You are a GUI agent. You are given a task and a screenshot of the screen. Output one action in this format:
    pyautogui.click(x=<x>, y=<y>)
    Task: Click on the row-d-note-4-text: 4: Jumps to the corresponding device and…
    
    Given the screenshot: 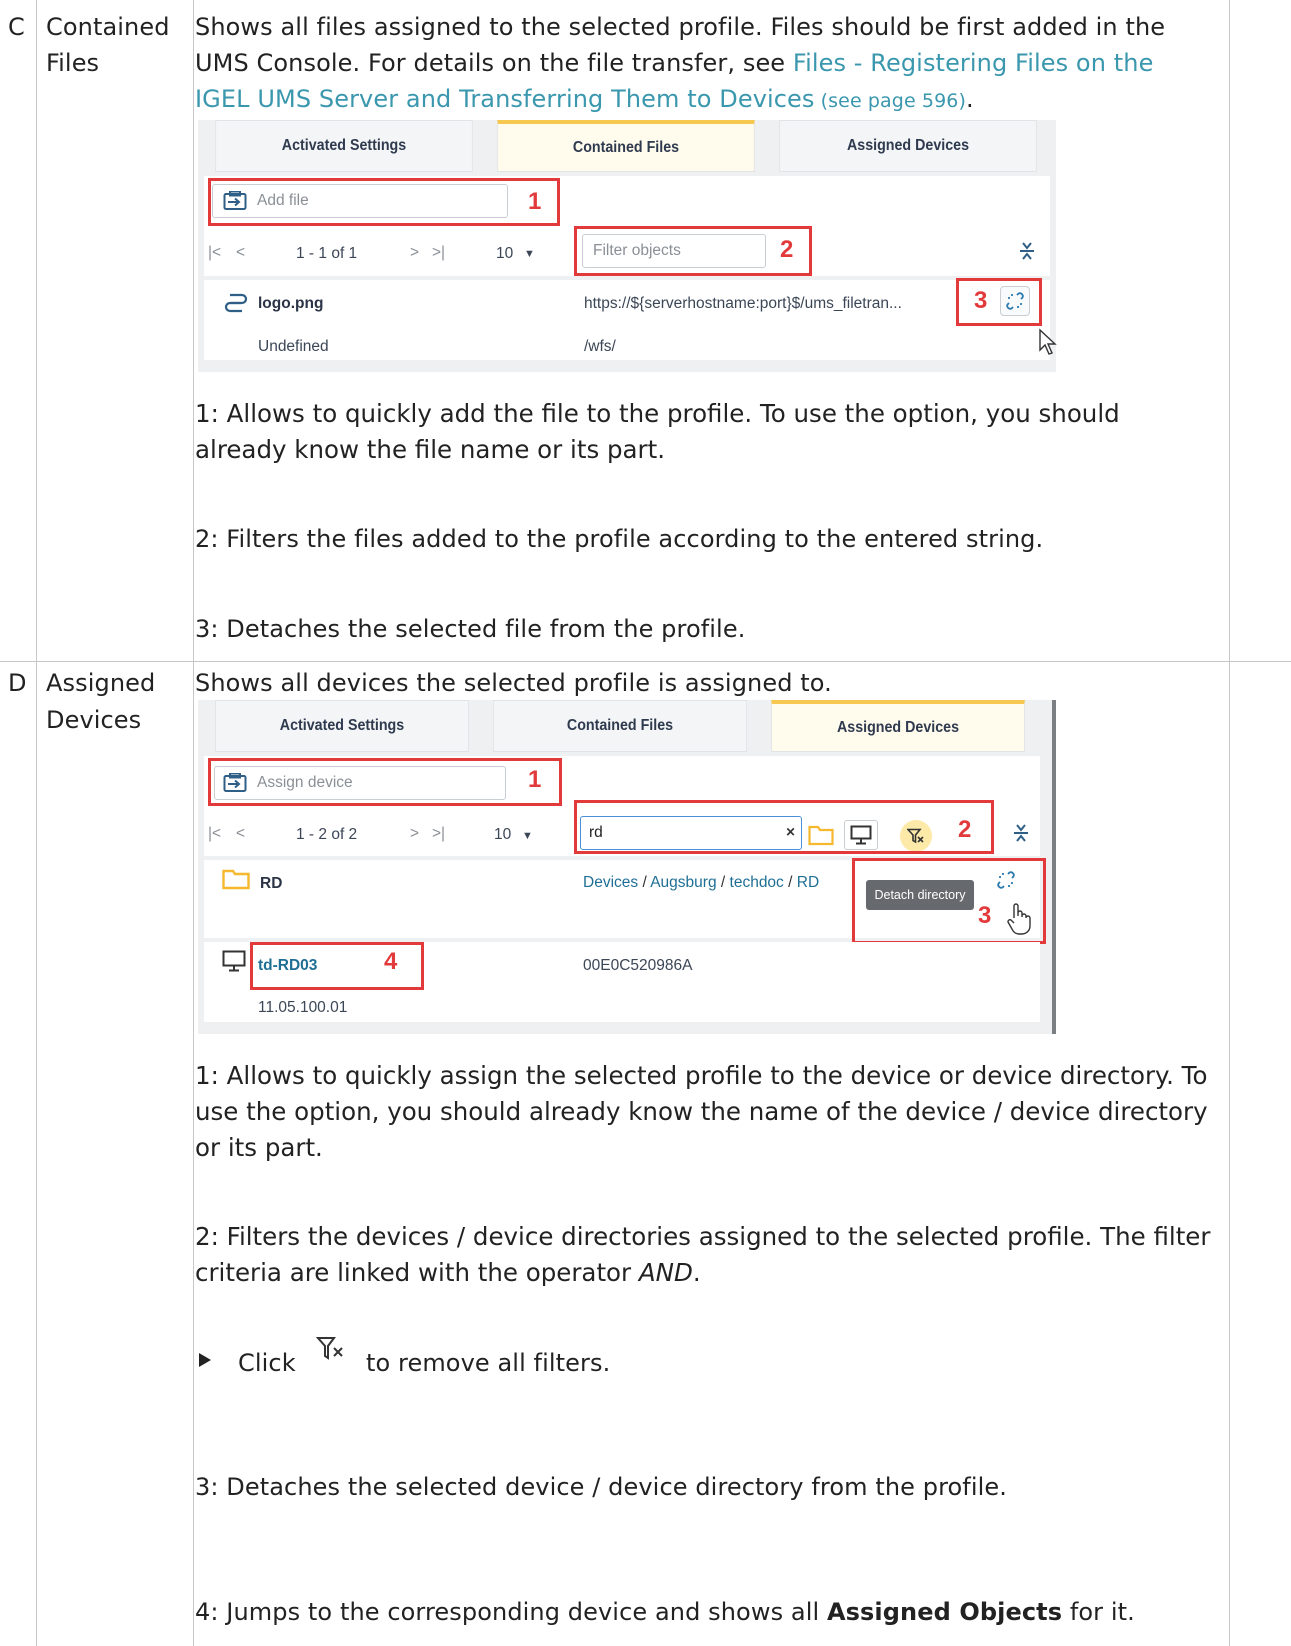 What is the action you would take?
    pyautogui.click(x=511, y=1612)
    